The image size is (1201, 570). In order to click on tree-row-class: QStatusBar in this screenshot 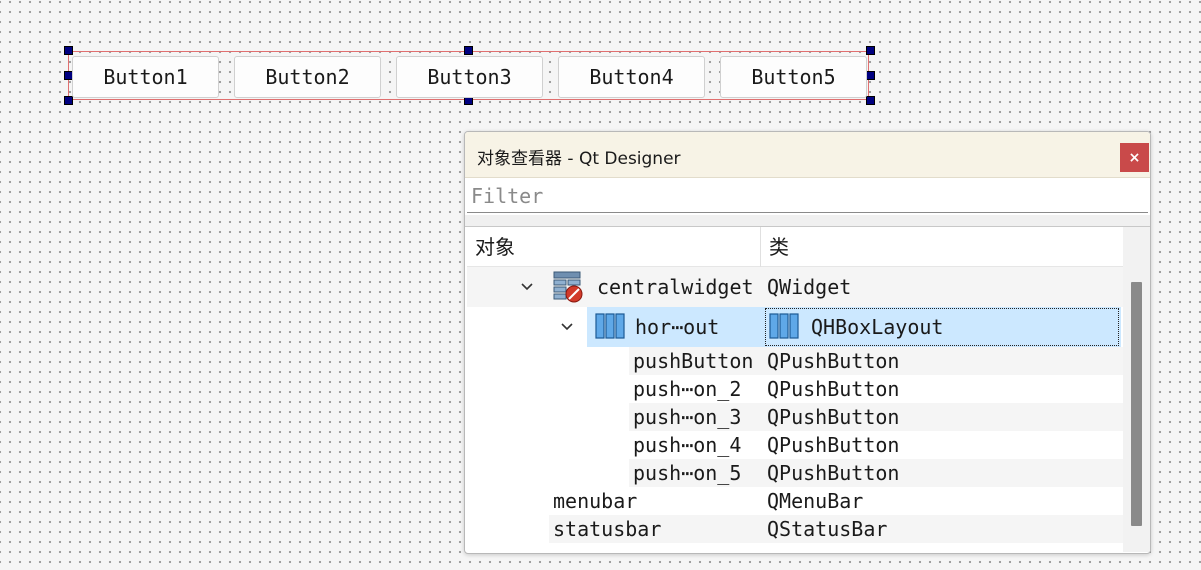, I will do `click(827, 529)`.